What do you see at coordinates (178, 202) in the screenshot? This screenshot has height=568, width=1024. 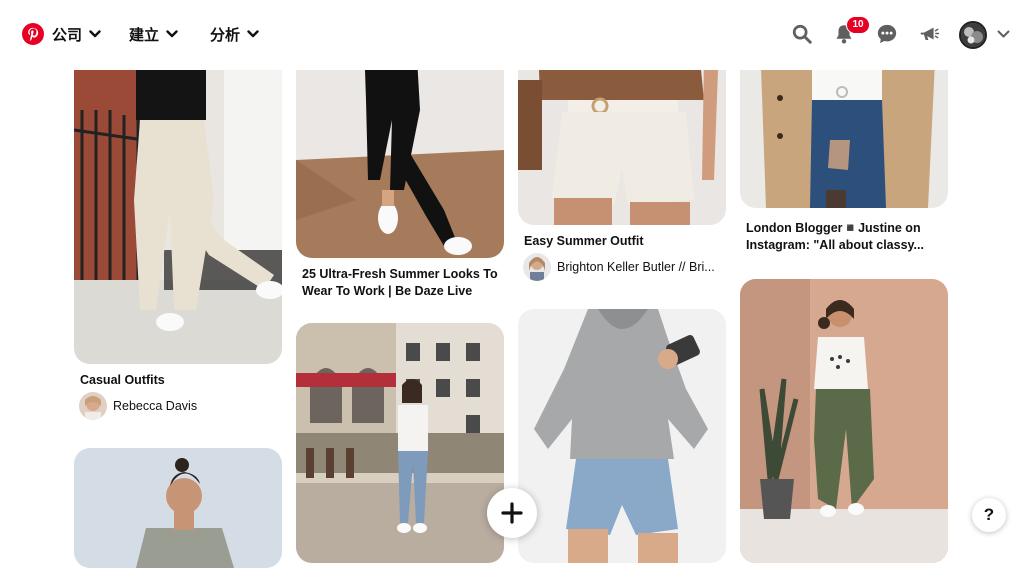 I see `pin-image-casual-outfits` at bounding box center [178, 202].